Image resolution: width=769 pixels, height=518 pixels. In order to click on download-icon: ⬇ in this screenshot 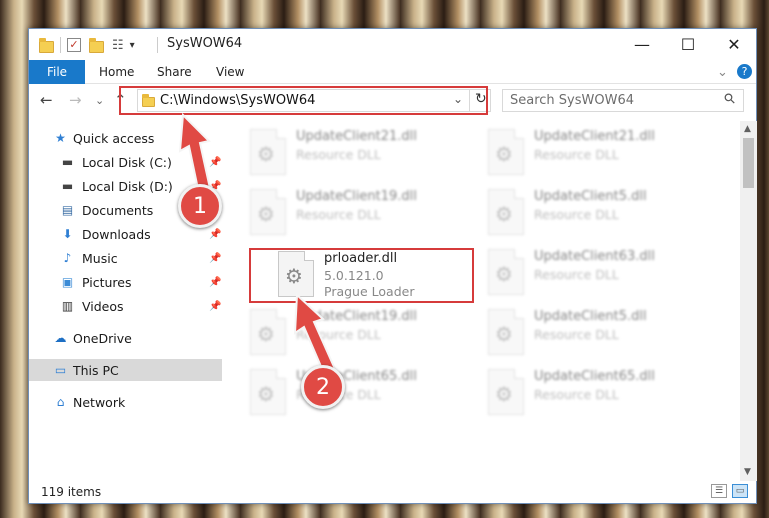, I will do `click(67, 234)`.